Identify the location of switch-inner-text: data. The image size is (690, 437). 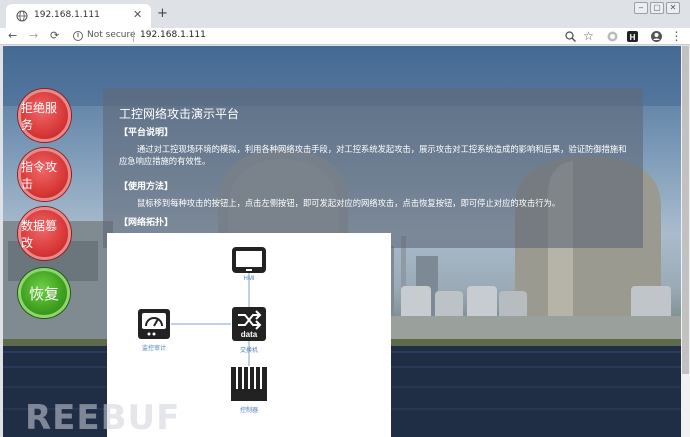
(249, 334).